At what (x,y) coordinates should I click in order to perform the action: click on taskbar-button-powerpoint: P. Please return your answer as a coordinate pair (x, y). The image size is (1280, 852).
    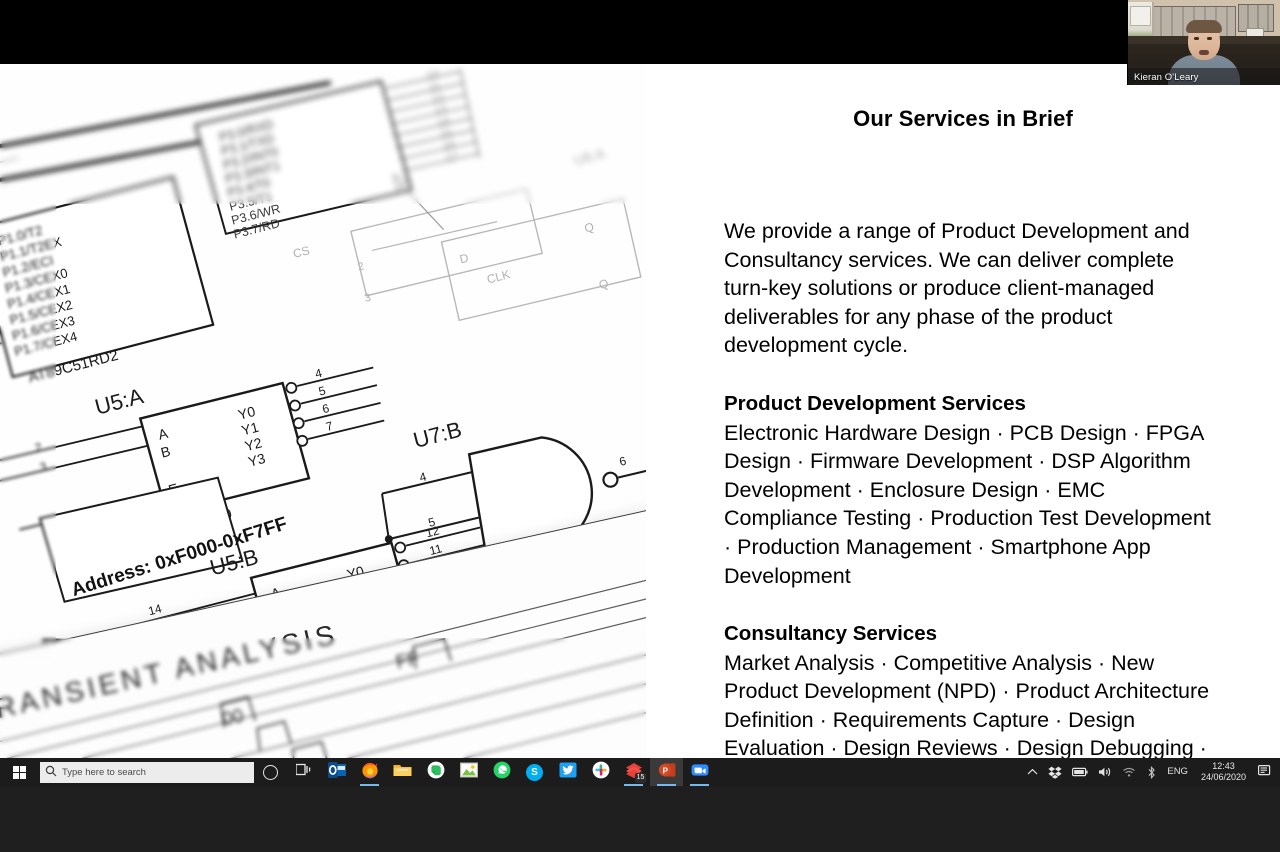
    Looking at the image, I should click on (666, 772).